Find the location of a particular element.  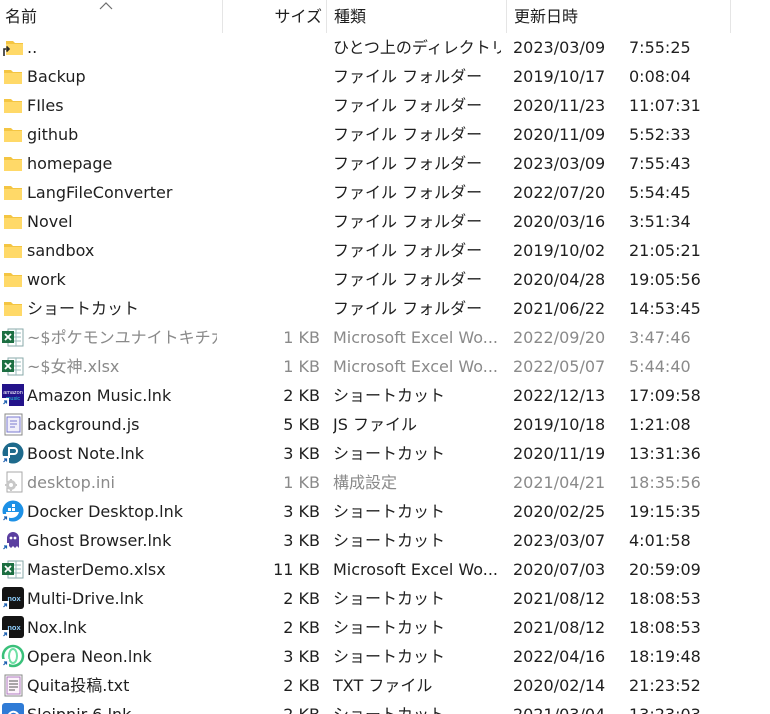

file-time: 14:53:45 is located at coordinates (665, 308).